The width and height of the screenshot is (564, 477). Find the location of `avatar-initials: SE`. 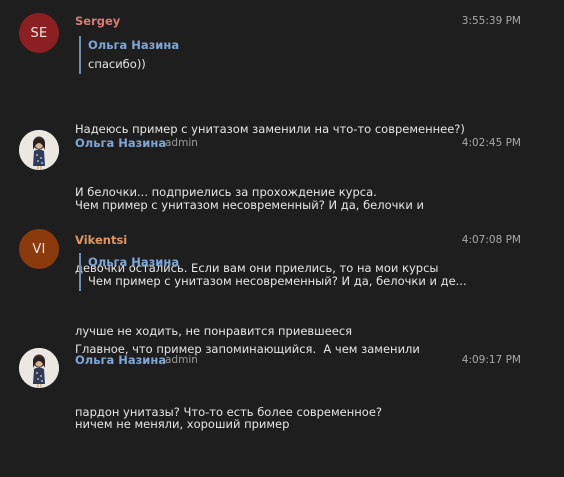

avatar-initials: SE is located at coordinates (39, 33).